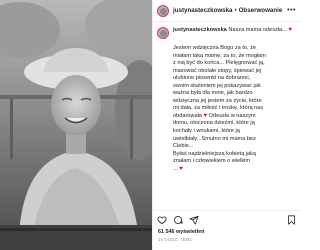  Describe the element at coordinates (235, 170) in the screenshot. I see `caption-line: ... ♥` at that location.